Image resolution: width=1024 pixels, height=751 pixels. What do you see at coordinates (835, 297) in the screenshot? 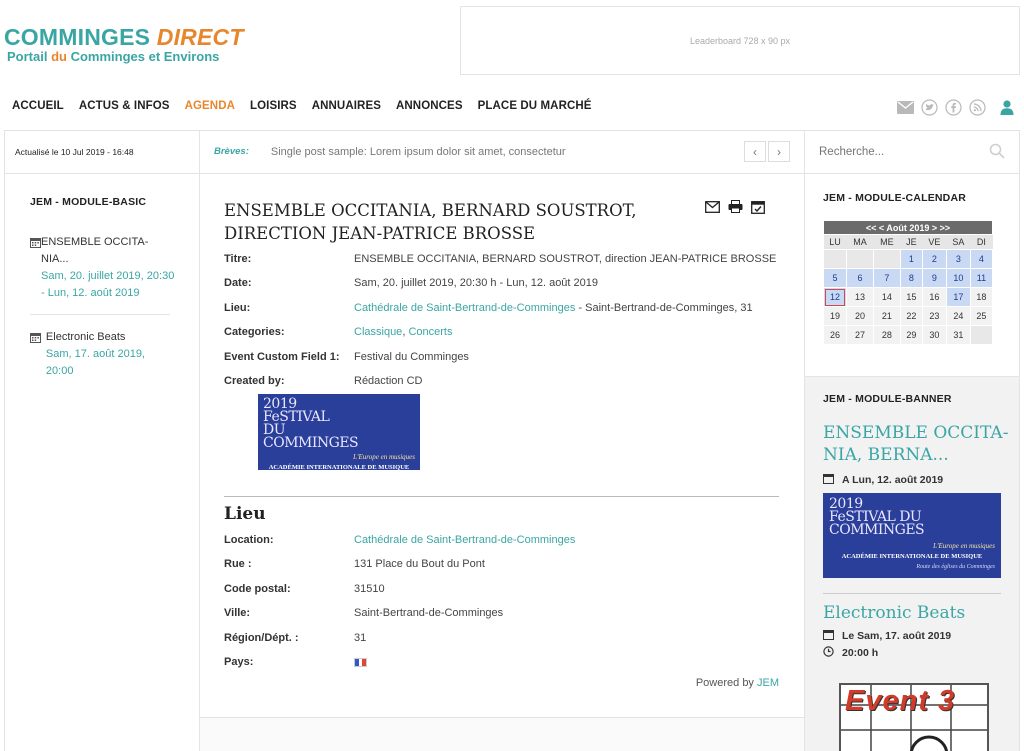
I see `calendar-day: 12` at bounding box center [835, 297].